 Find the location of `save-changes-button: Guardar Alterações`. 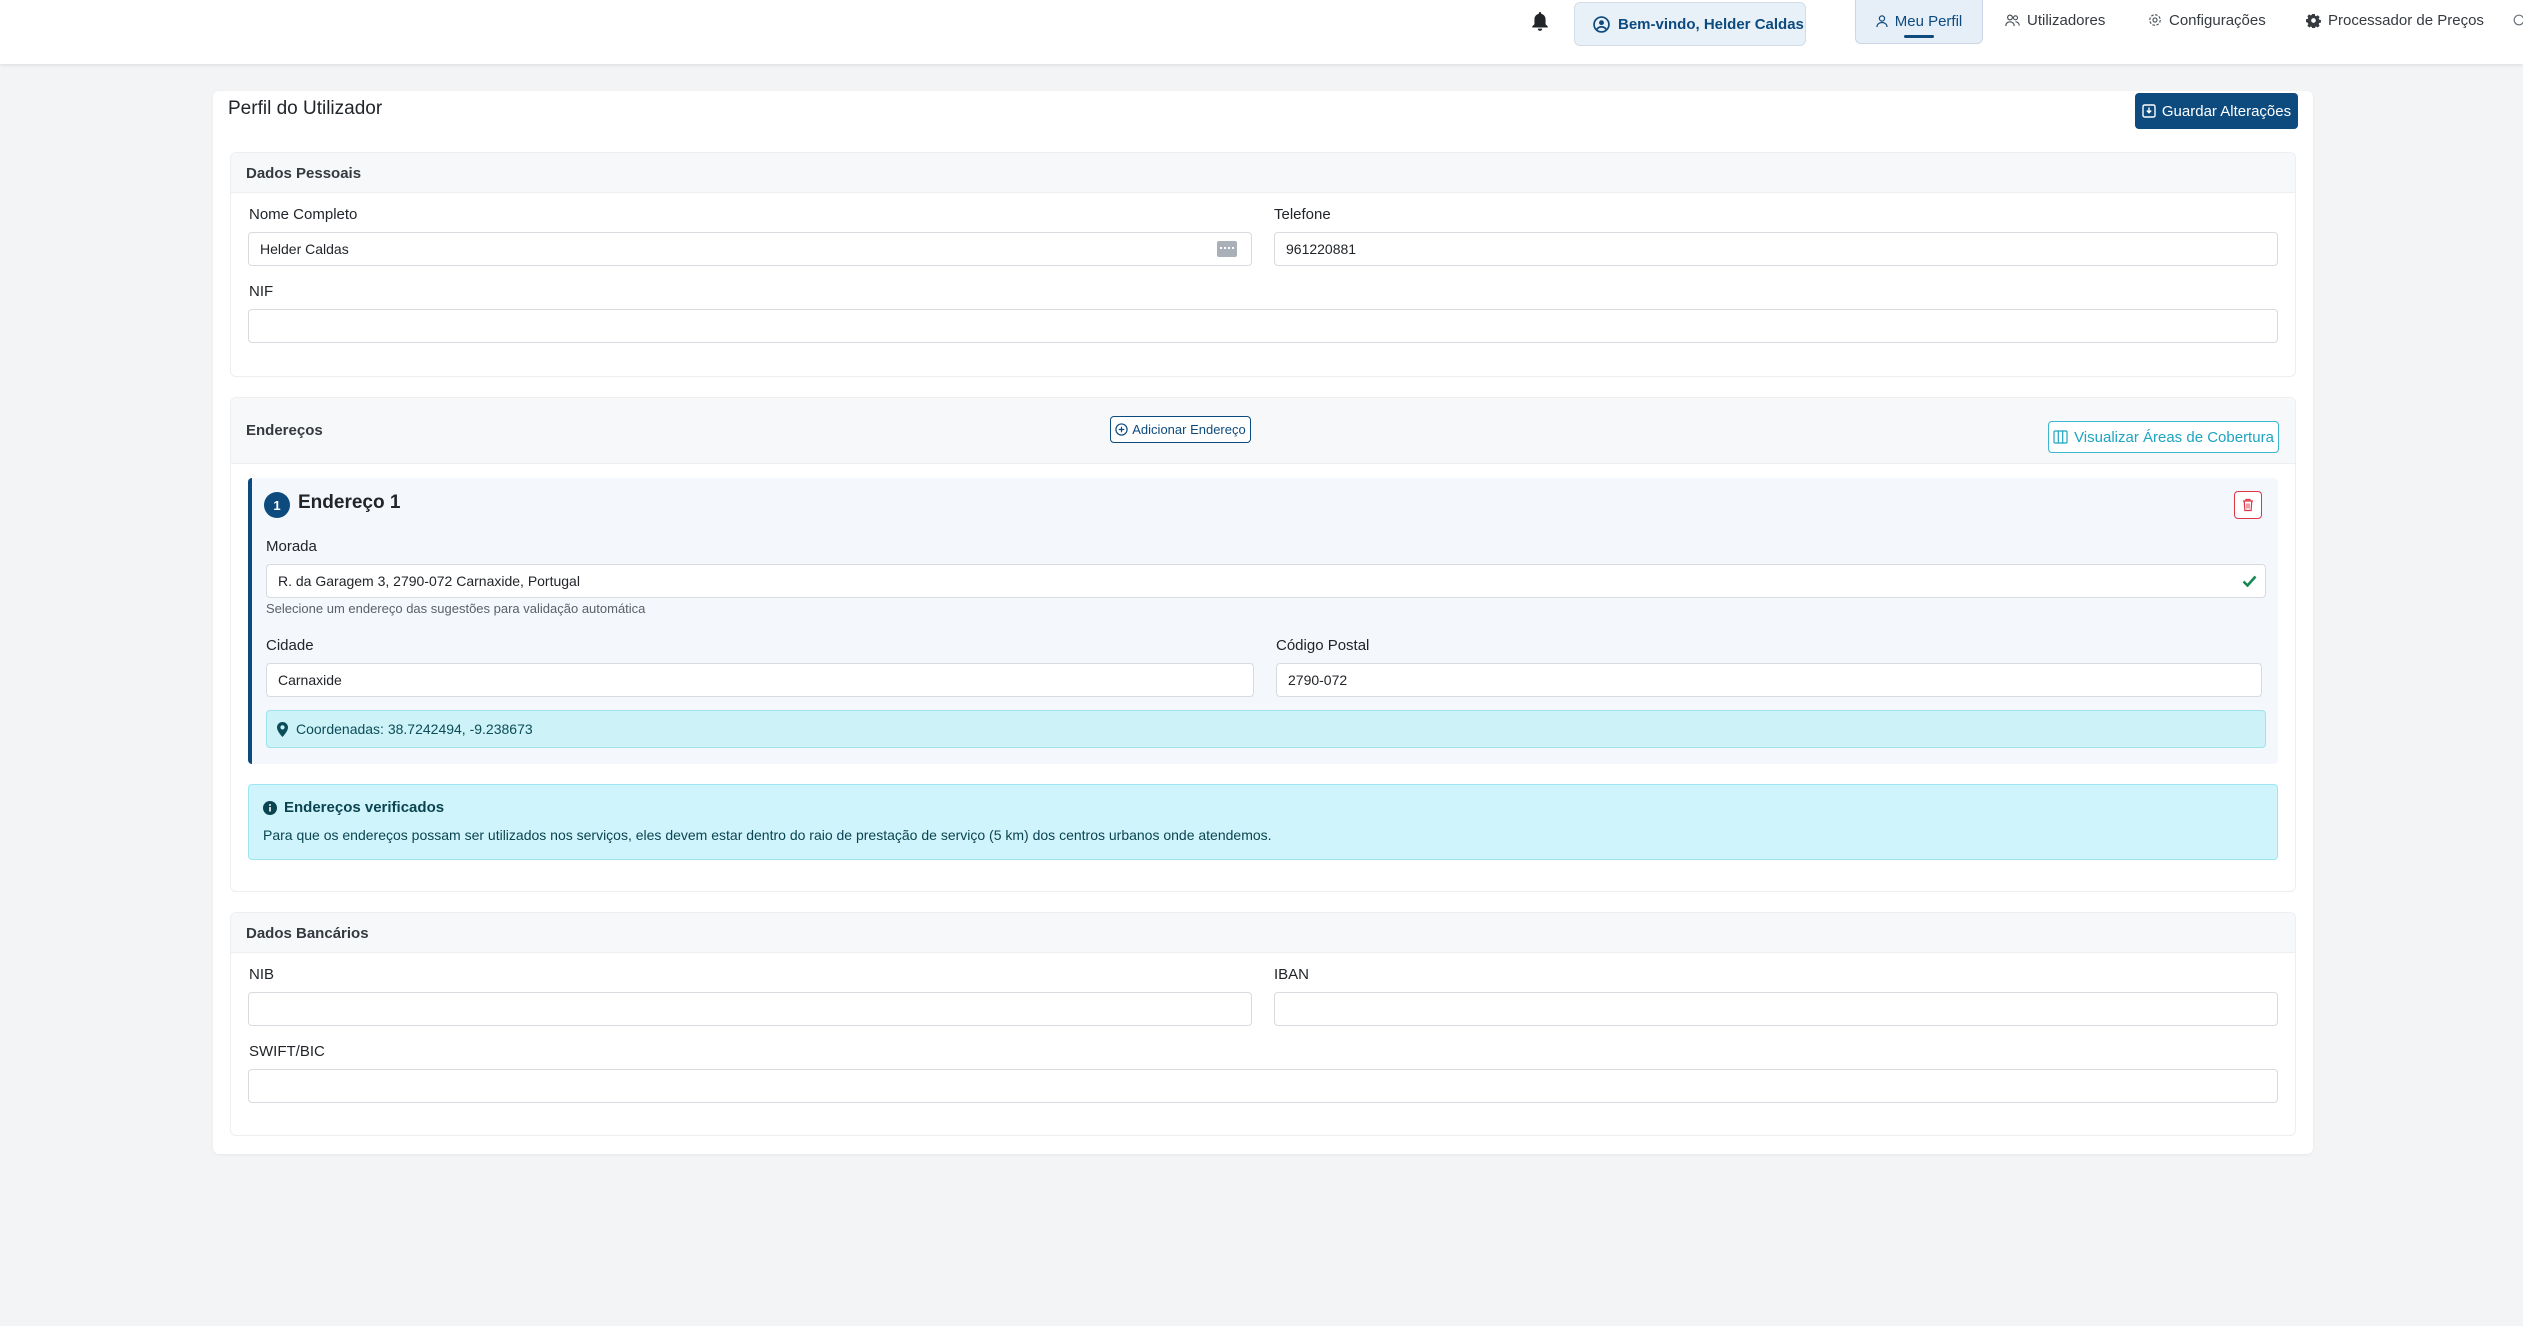

save-changes-button: Guardar Alterações is located at coordinates (2216, 111).